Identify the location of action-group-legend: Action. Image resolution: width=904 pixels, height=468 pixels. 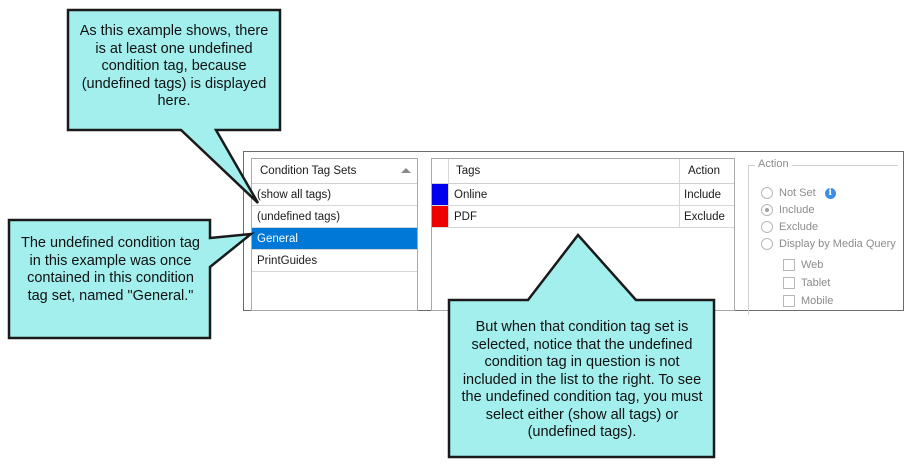
(773, 164).